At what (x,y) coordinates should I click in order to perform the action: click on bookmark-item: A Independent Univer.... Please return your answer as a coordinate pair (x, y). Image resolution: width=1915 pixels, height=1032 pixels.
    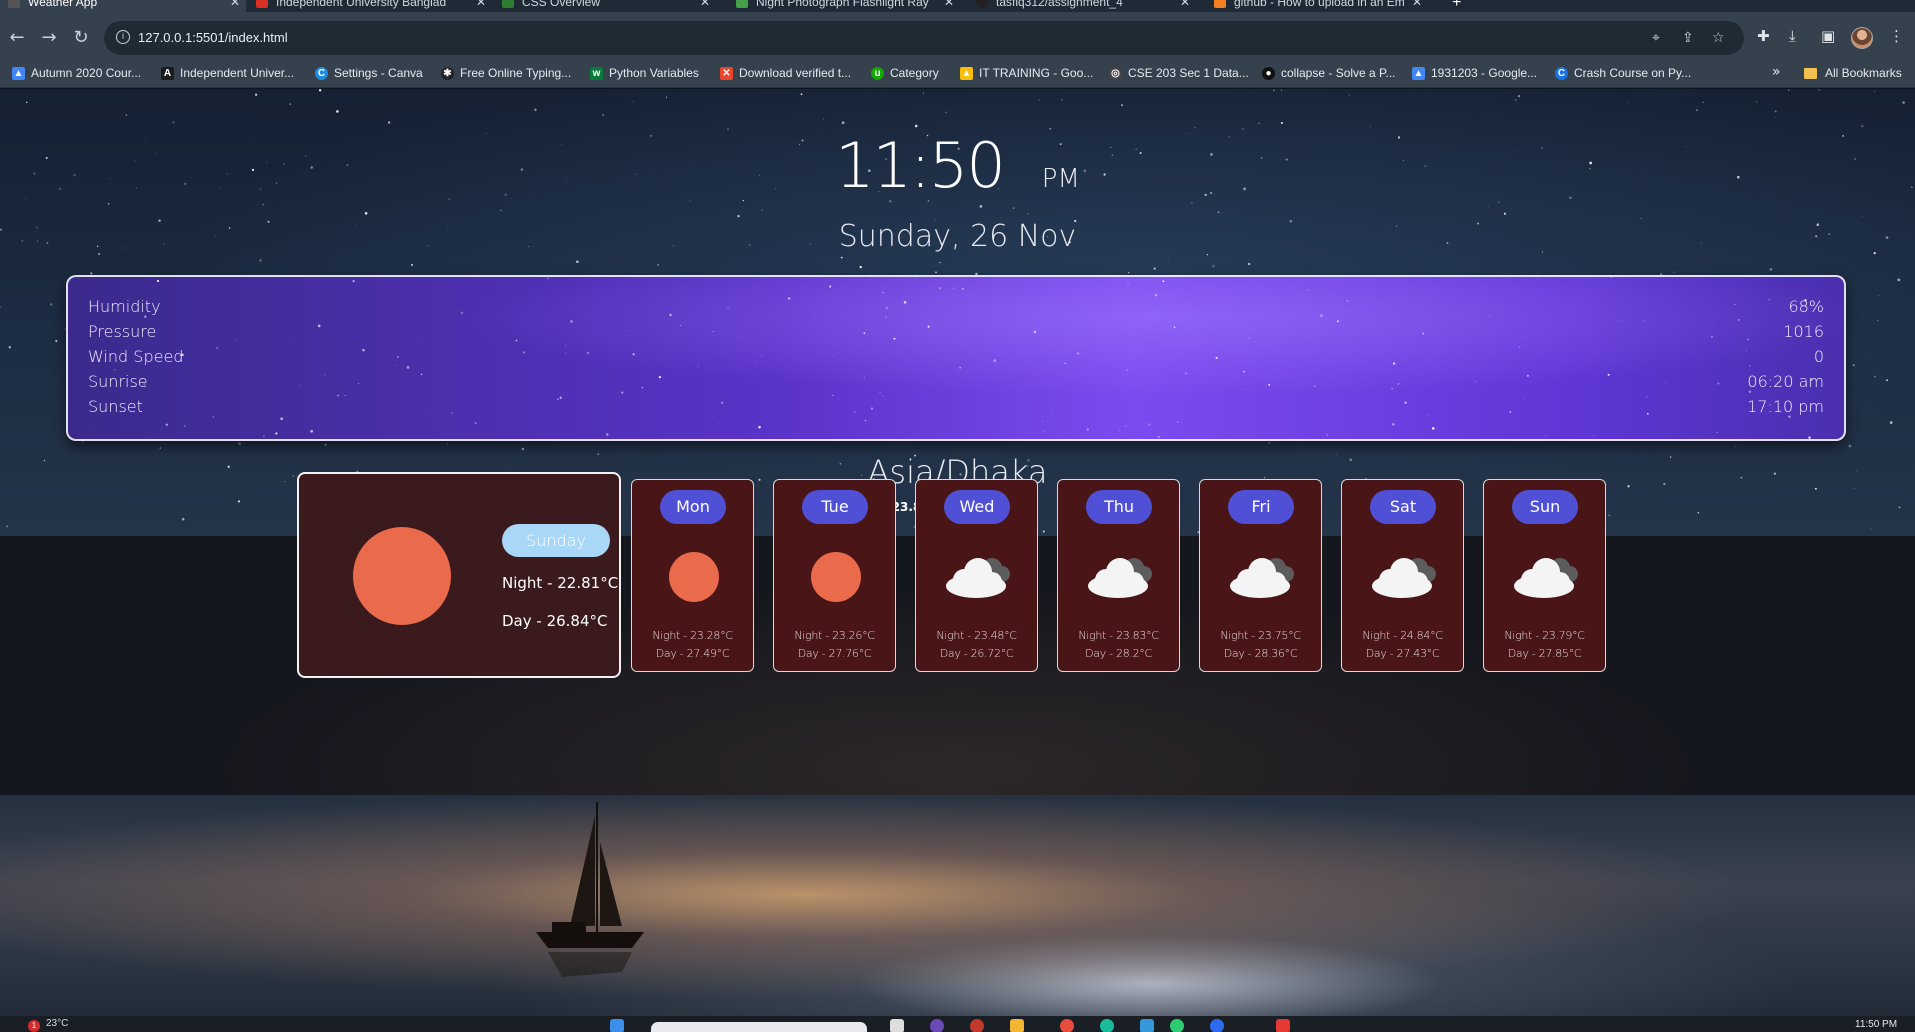
    Looking at the image, I should click on (227, 73).